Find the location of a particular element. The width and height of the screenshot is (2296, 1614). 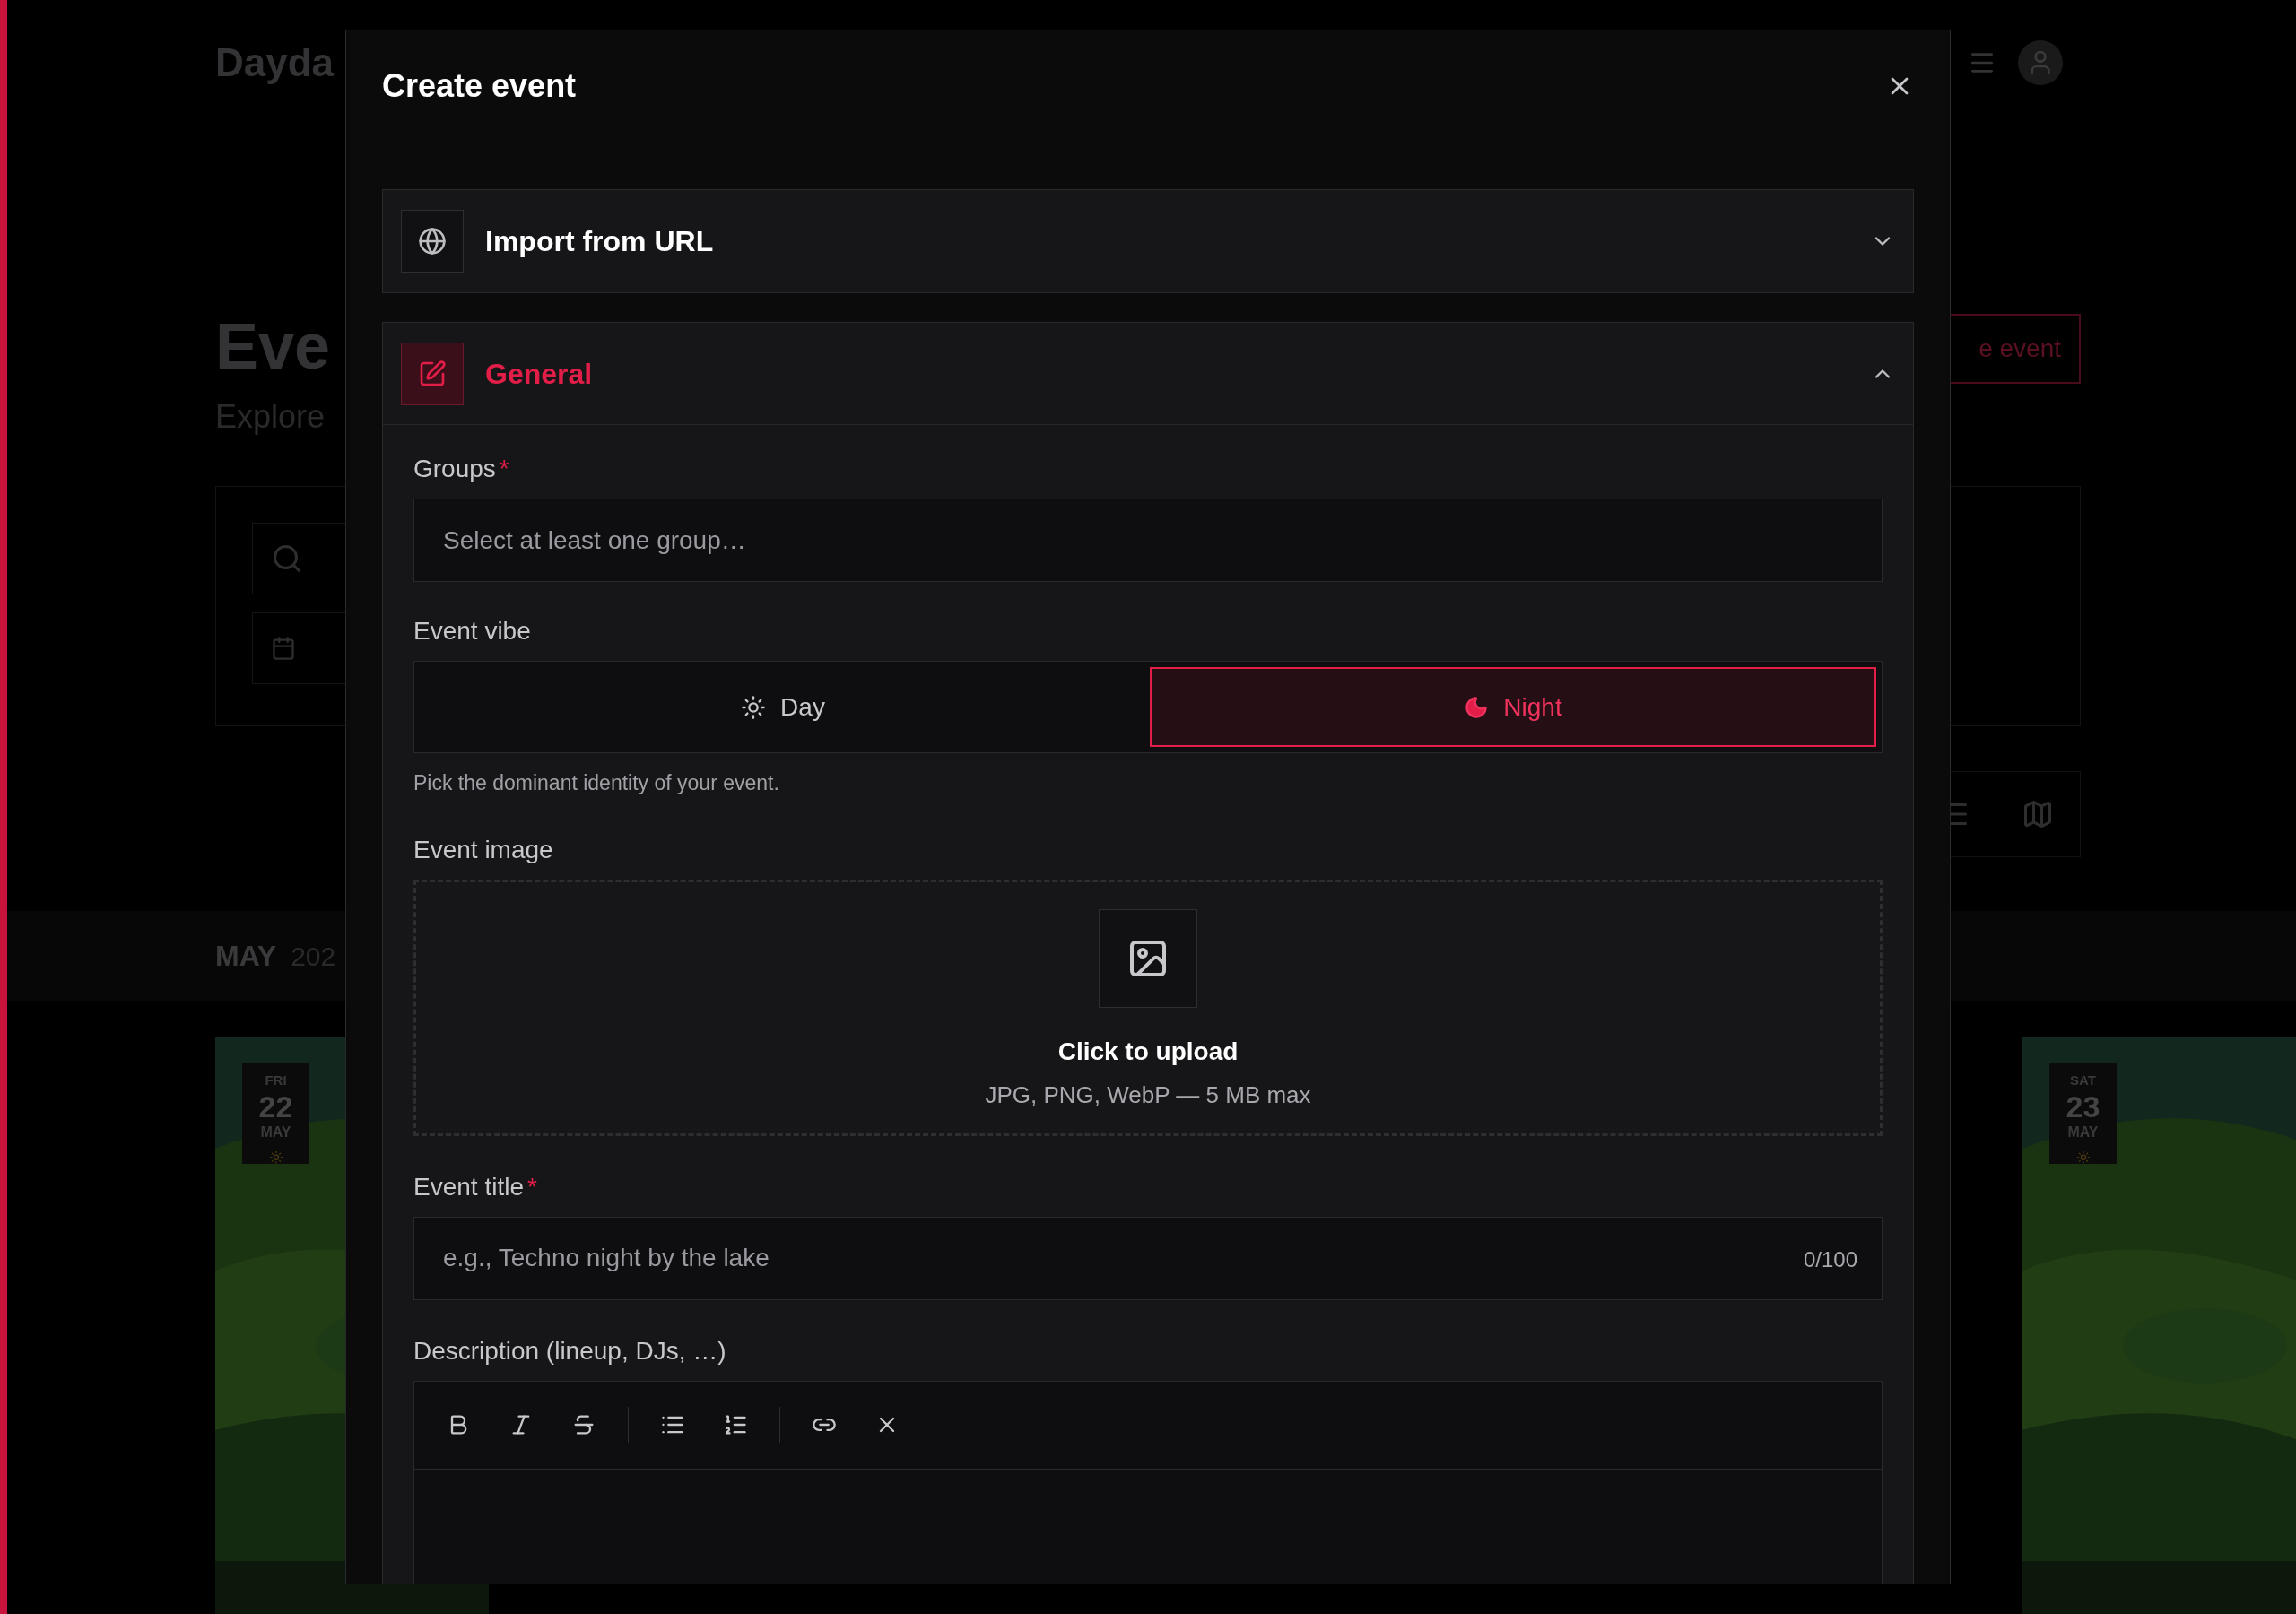

field-label: Event vibe is located at coordinates (472, 631).